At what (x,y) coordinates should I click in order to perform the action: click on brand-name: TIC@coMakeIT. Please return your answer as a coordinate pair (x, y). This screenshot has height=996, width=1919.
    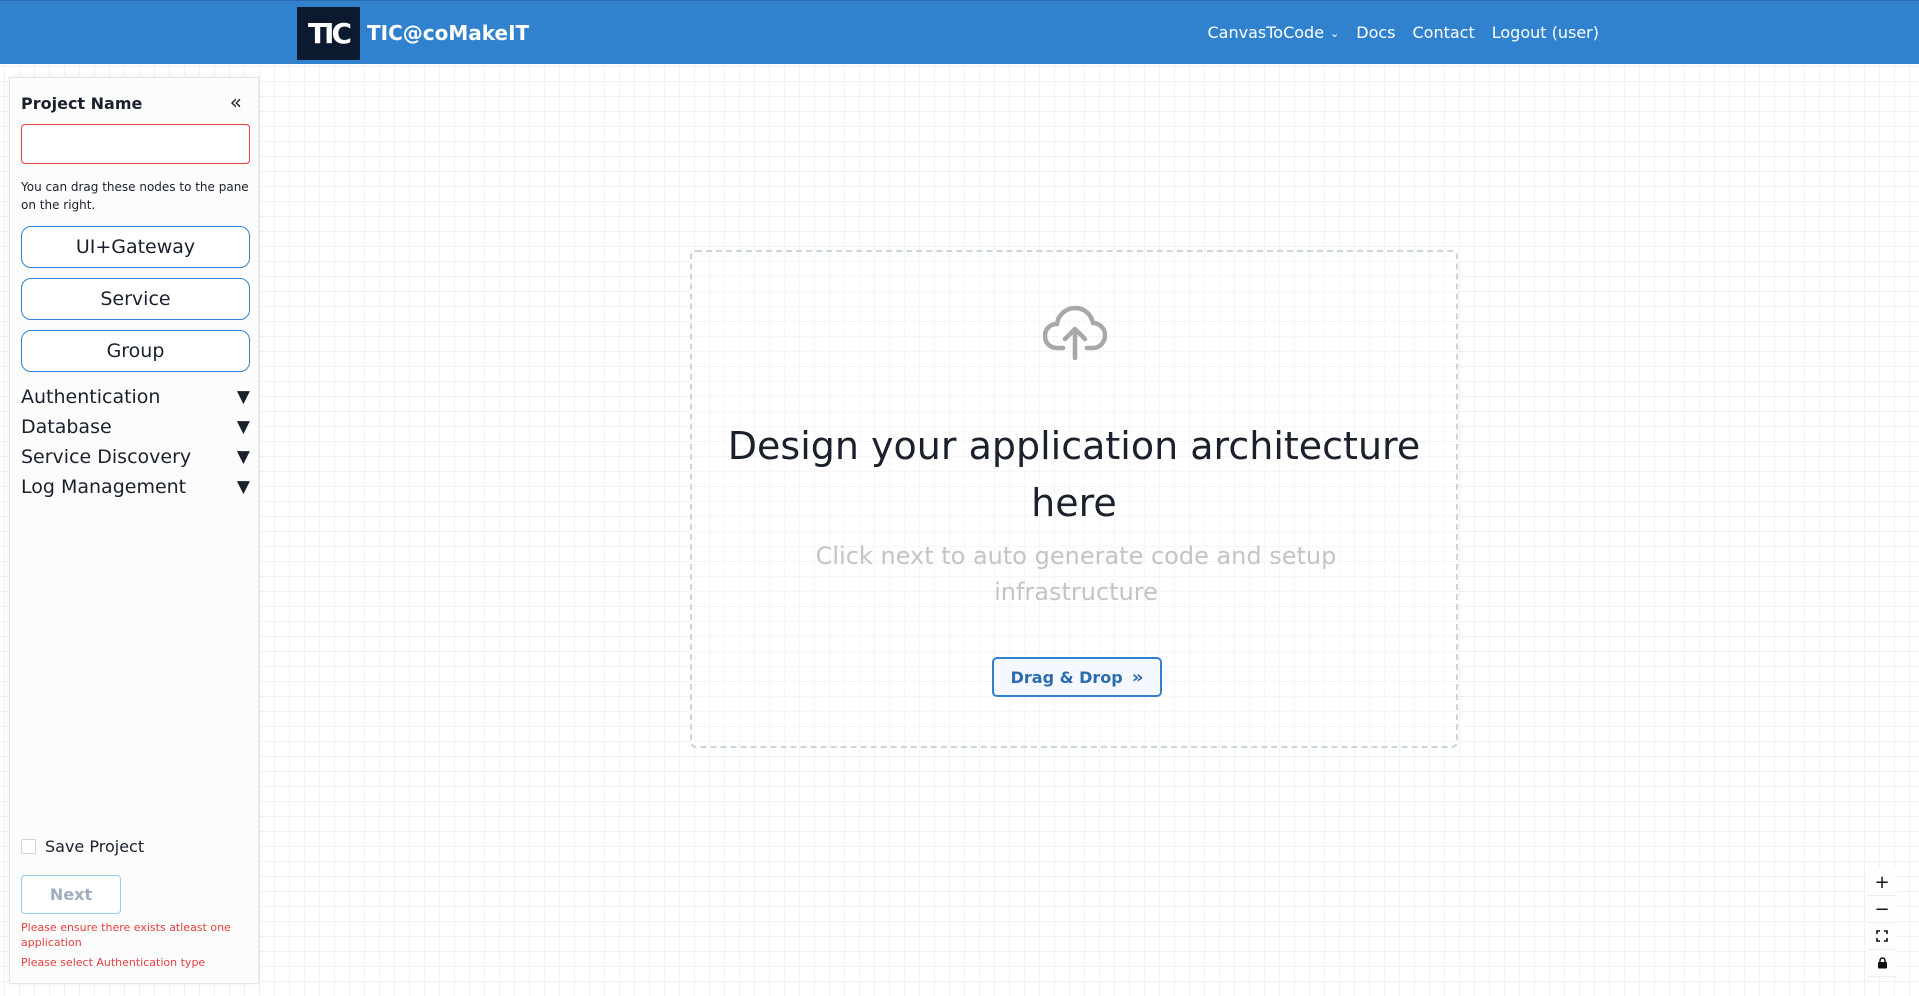
    Looking at the image, I should click on (448, 33).